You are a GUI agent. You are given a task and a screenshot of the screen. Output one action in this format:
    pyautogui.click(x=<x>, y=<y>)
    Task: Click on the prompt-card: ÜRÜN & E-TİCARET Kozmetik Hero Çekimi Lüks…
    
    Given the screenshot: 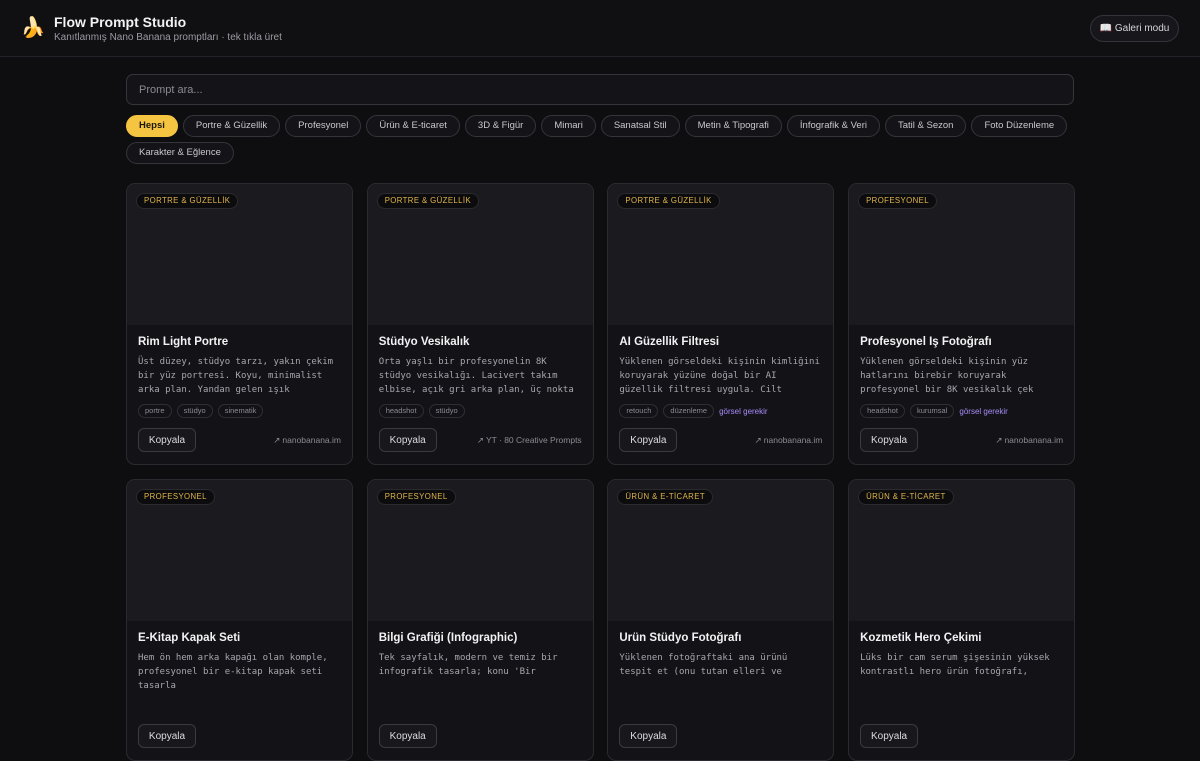 What is the action you would take?
    pyautogui.click(x=962, y=620)
    